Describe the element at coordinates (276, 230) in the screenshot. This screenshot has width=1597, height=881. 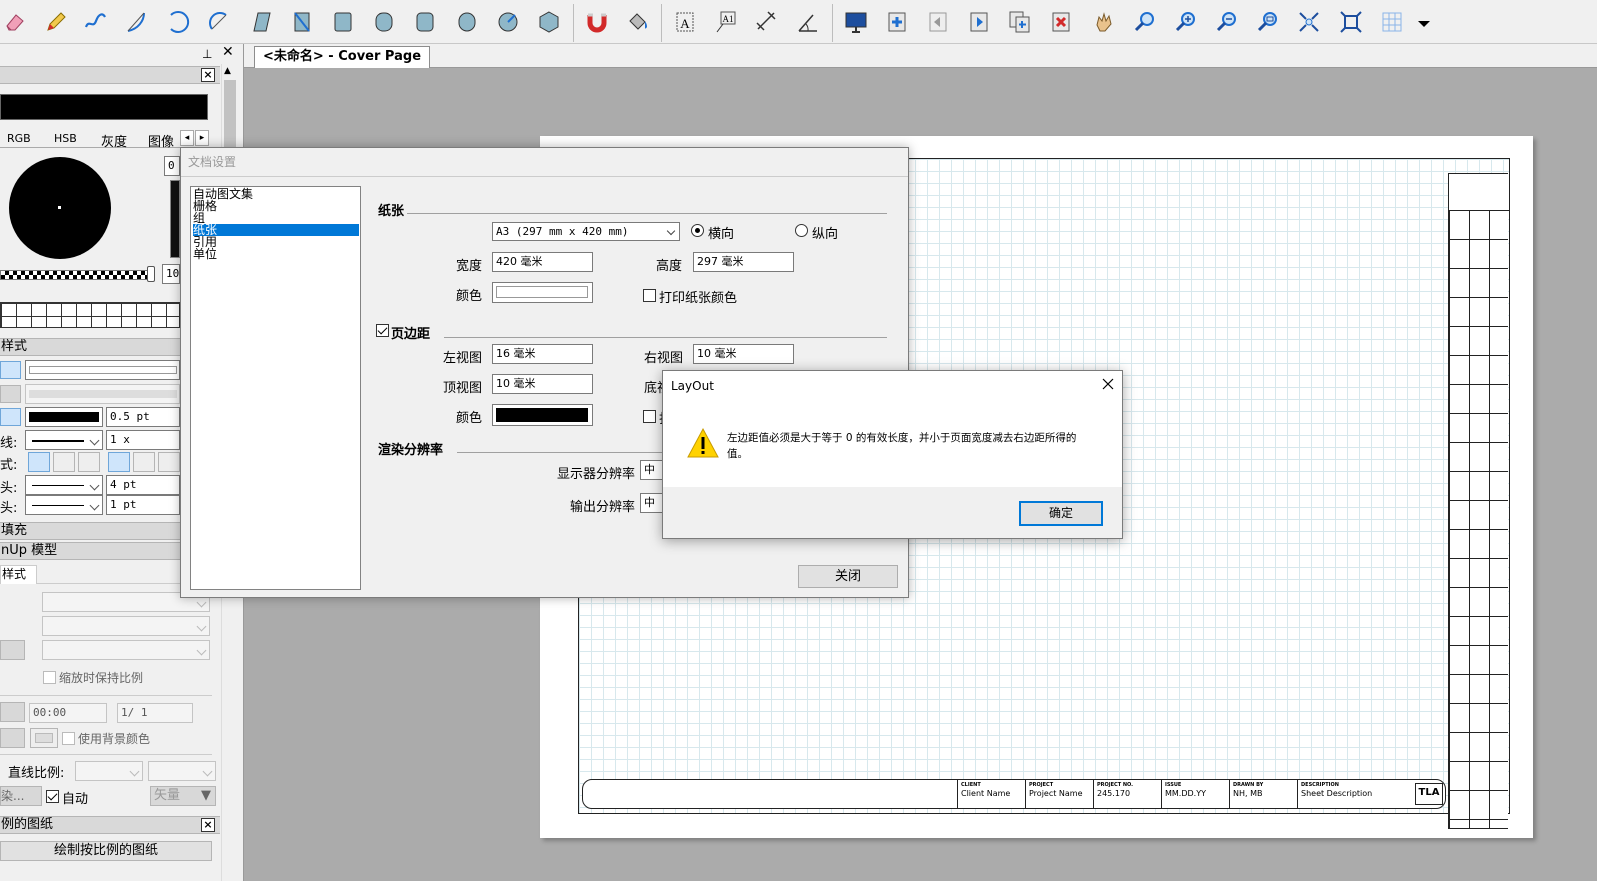
I see `nav-item: 纸张` at that location.